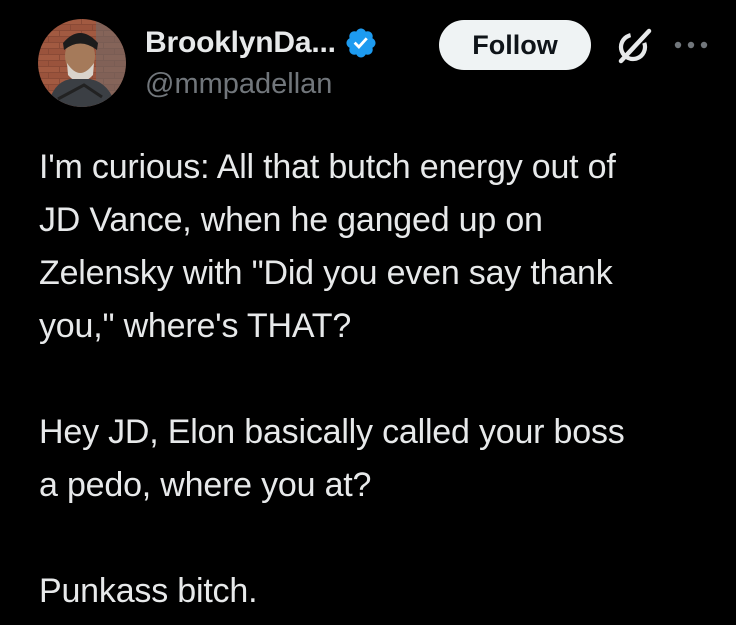  What do you see at coordinates (634, 46) in the screenshot?
I see `grok-icon` at bounding box center [634, 46].